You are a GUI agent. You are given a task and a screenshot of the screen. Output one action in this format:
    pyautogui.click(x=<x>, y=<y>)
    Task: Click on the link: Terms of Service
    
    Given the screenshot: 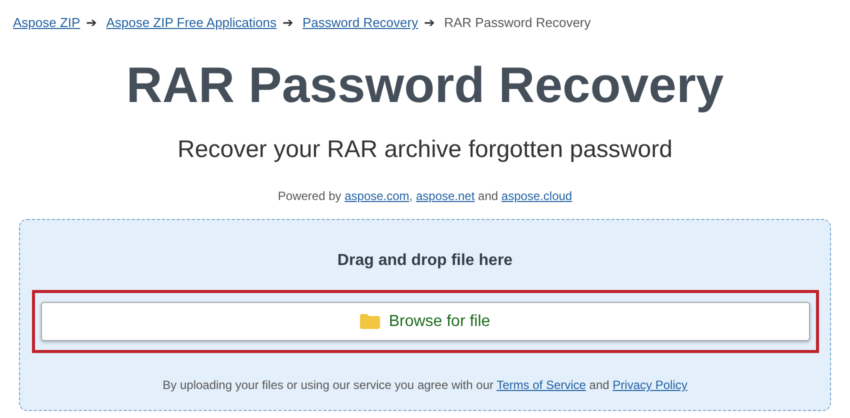 What is the action you would take?
    pyautogui.click(x=541, y=385)
    